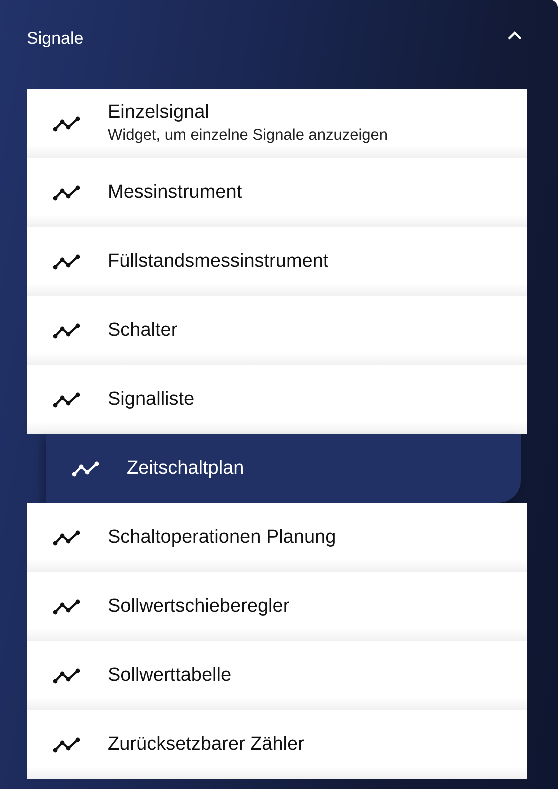 The image size is (558, 789). I want to click on list-item: Zurücksetzbarer Zähler, so click(277, 744).